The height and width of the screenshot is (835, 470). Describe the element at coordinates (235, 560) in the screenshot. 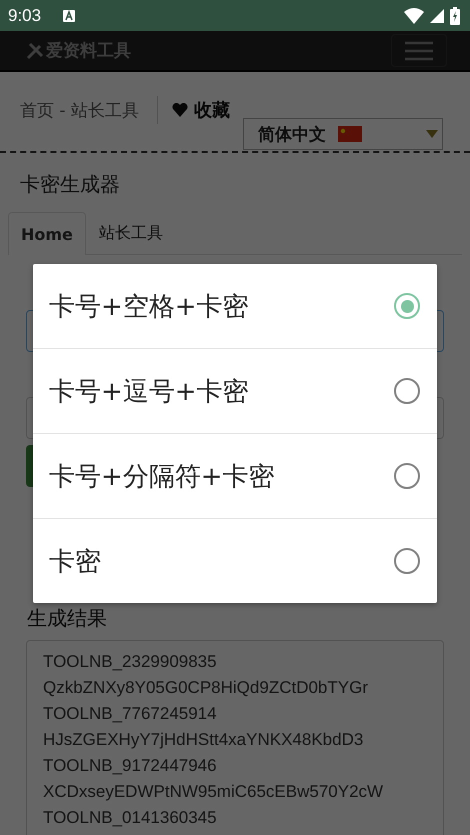

I see `option-item: 卡密` at that location.